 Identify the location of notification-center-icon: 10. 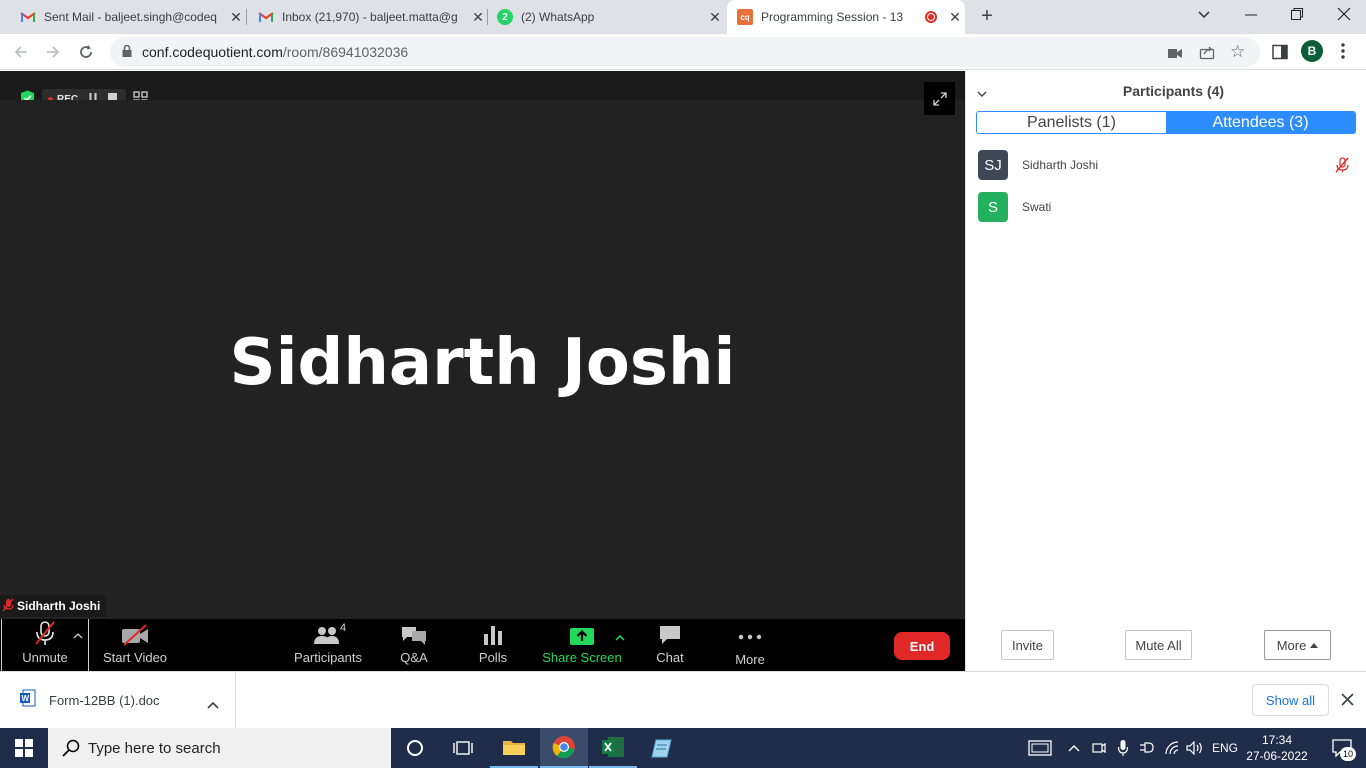
(1342, 748).